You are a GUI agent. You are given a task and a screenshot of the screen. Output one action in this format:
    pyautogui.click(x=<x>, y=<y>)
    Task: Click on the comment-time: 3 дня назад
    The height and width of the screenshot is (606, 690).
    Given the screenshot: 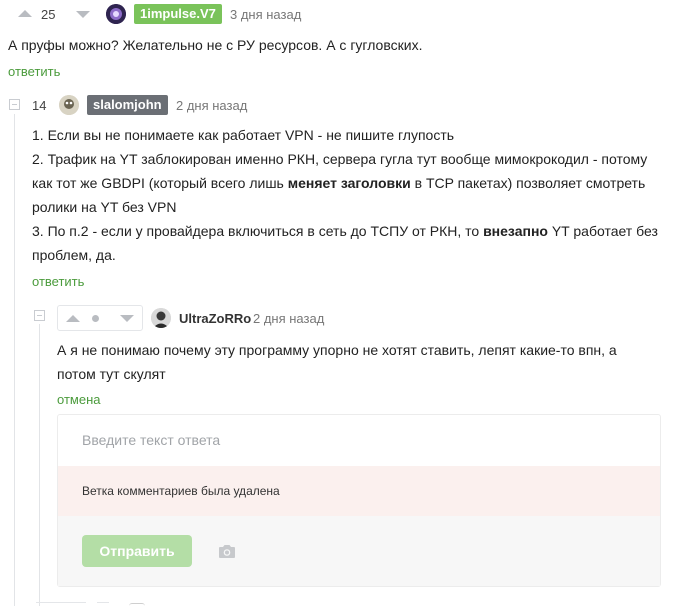 What is the action you would take?
    pyautogui.click(x=266, y=14)
    